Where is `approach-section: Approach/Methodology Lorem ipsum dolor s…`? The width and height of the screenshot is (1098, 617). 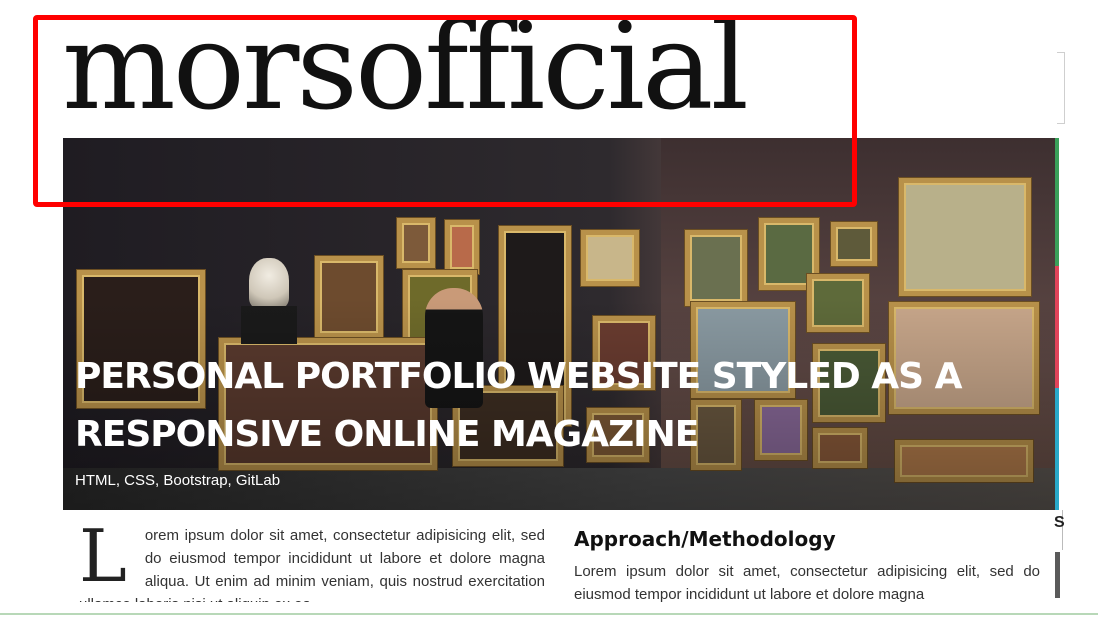 approach-section: Approach/Methodology Lorem ipsum dolor s… is located at coordinates (807, 564).